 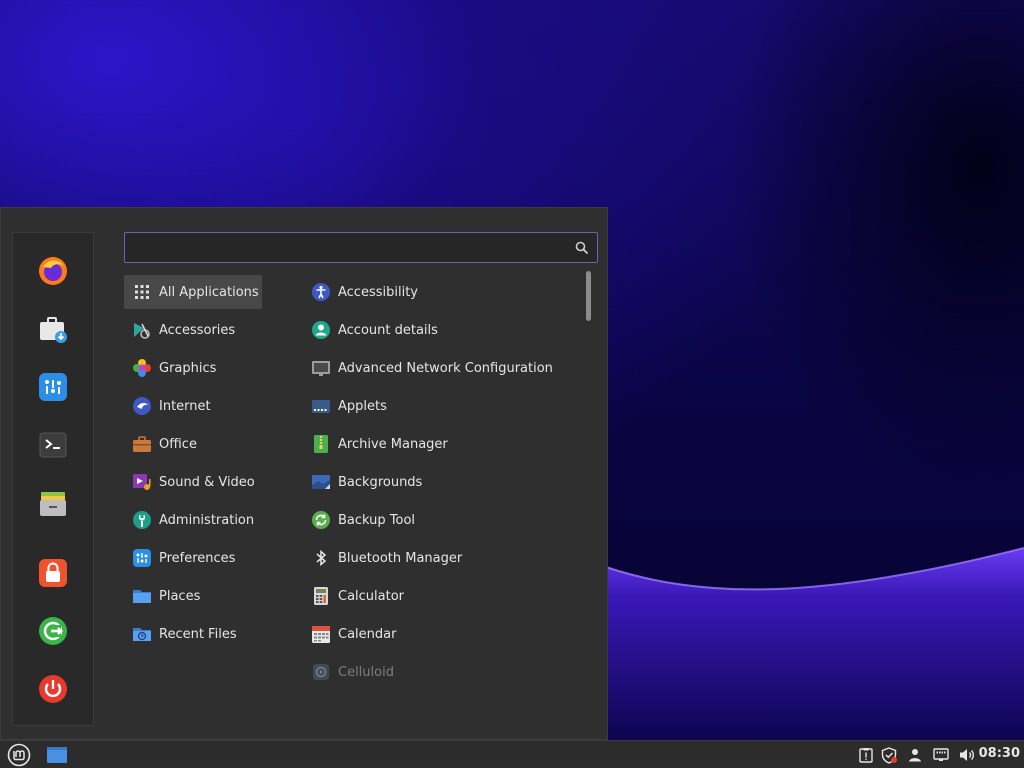 I want to click on network-icon, so click(x=321, y=368).